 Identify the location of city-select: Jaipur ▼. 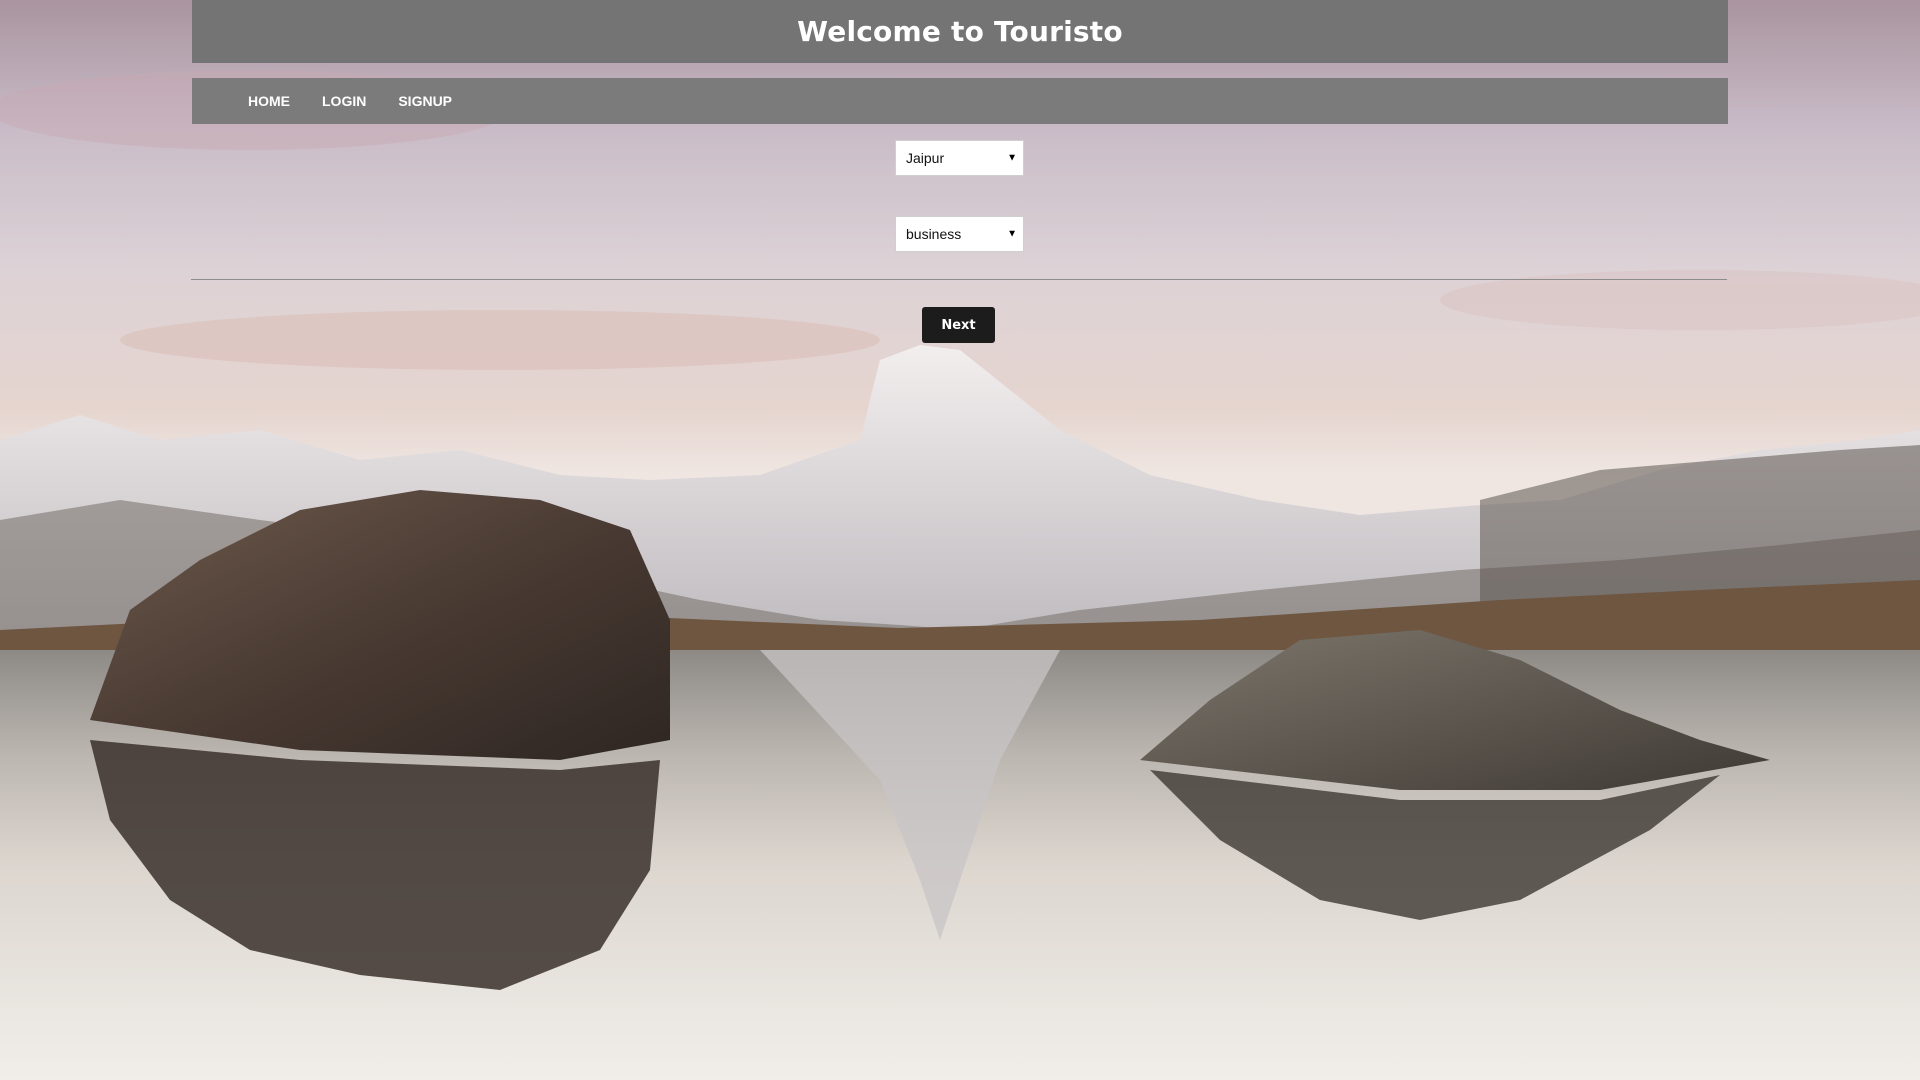
(959, 158).